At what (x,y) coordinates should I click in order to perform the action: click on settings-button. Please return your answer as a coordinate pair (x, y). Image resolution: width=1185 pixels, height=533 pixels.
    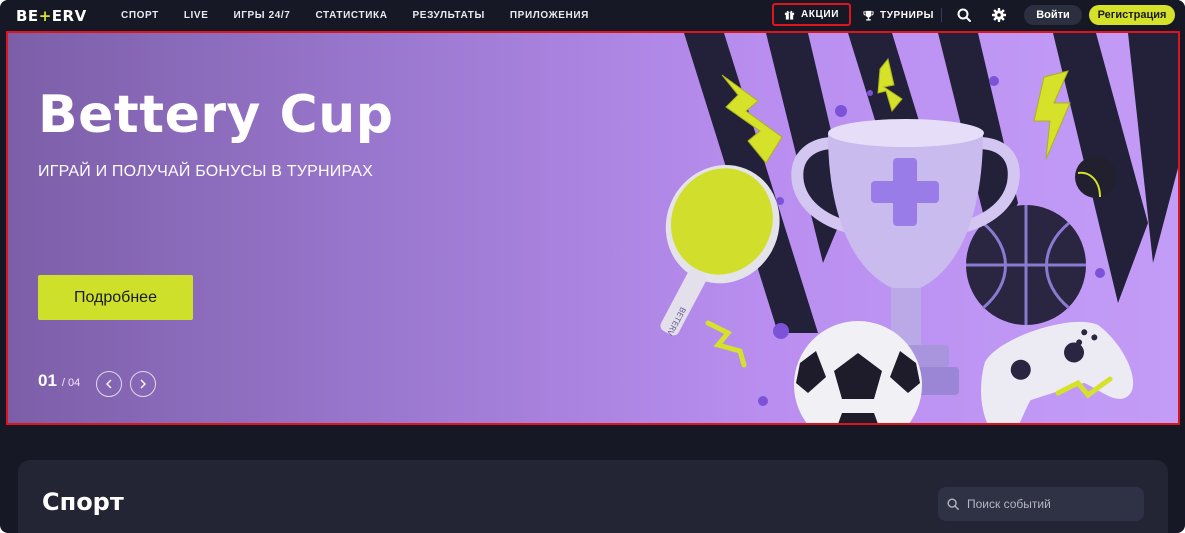
    Looking at the image, I should click on (999, 15).